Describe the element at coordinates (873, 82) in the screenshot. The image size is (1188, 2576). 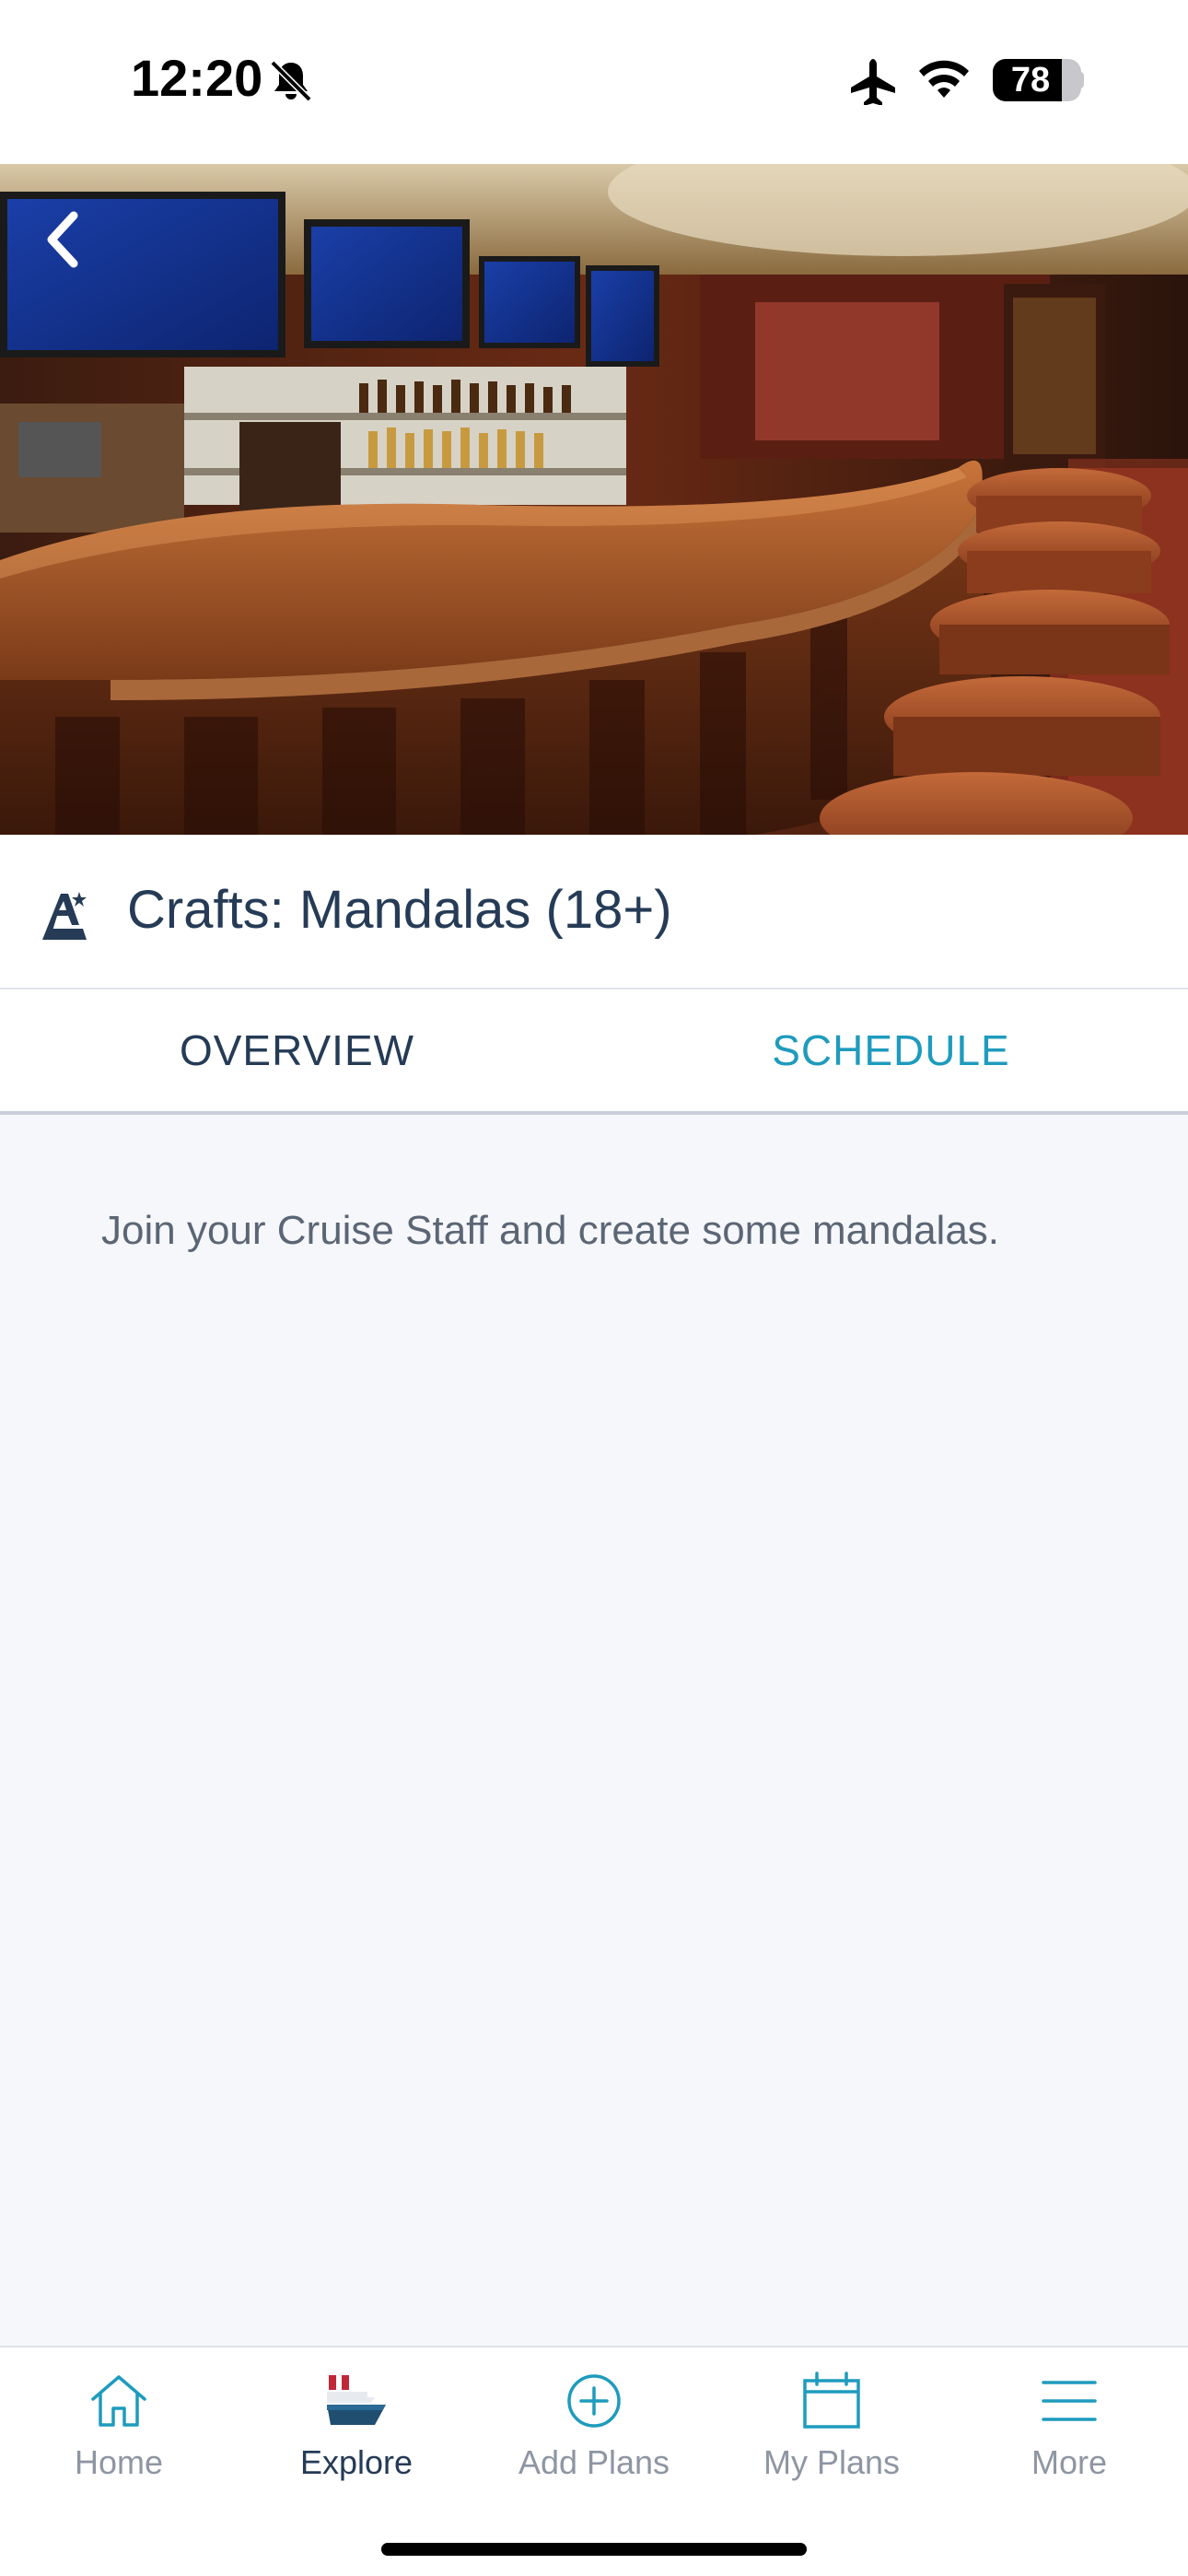
I see `airplane-icon` at that location.